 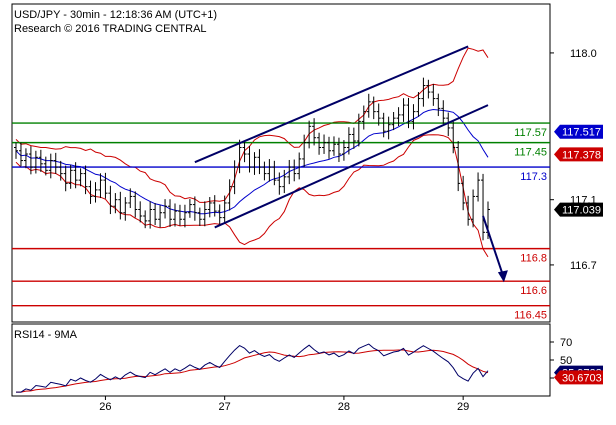 What do you see at coordinates (581, 211) in the screenshot?
I see `price-tag-label-2: 117.039` at bounding box center [581, 211].